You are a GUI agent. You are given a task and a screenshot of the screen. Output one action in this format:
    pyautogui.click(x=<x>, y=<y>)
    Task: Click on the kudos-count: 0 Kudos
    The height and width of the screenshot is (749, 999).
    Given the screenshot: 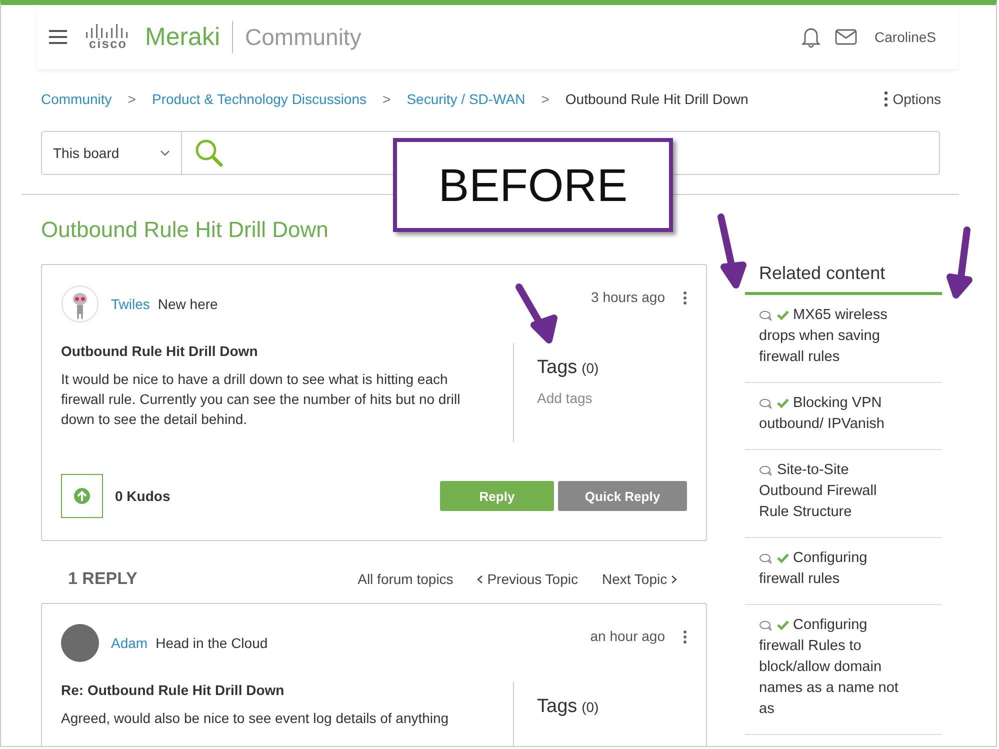 What is the action you would take?
    pyautogui.click(x=142, y=496)
    